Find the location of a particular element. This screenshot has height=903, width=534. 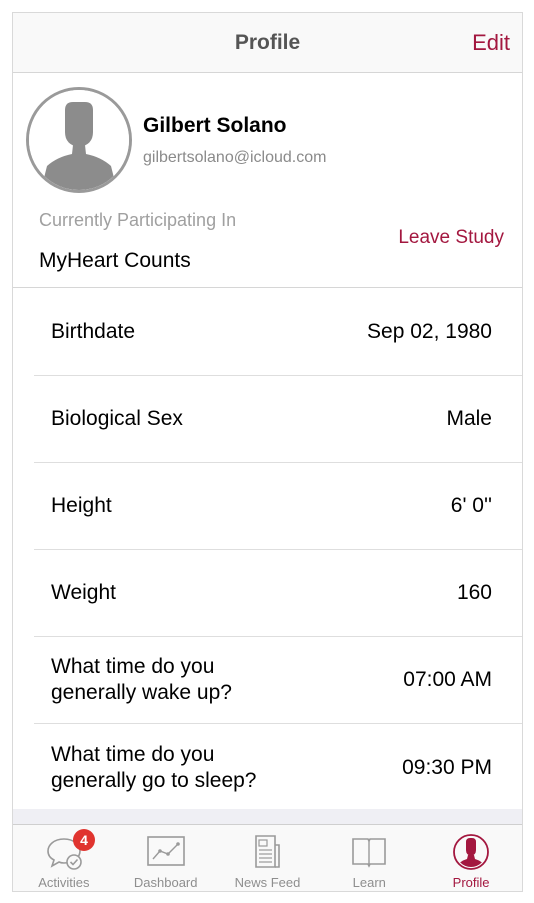

row-label: Birthdate is located at coordinates (93, 331).